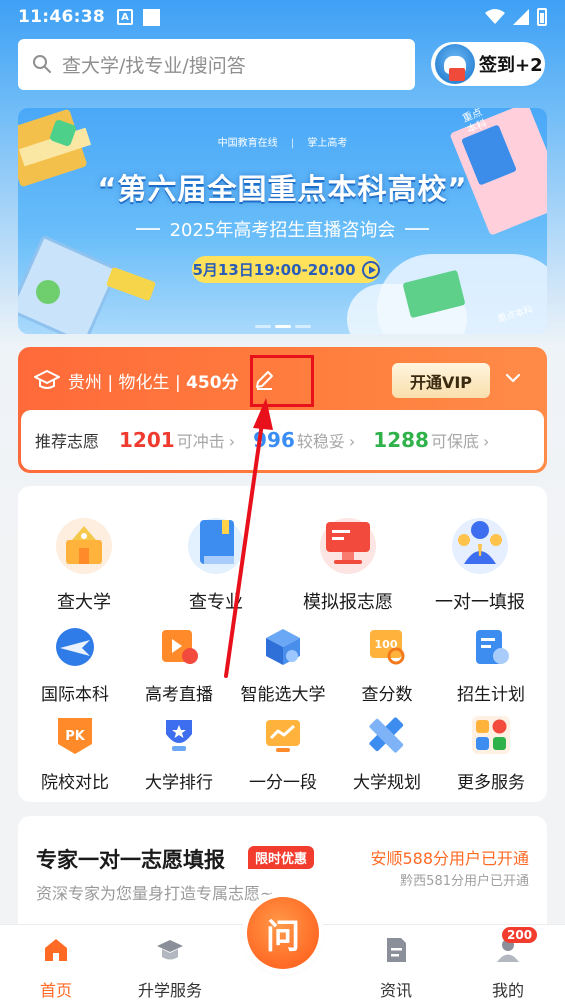  Describe the element at coordinates (170, 950) in the screenshot. I see `grad-cap-icon` at that location.